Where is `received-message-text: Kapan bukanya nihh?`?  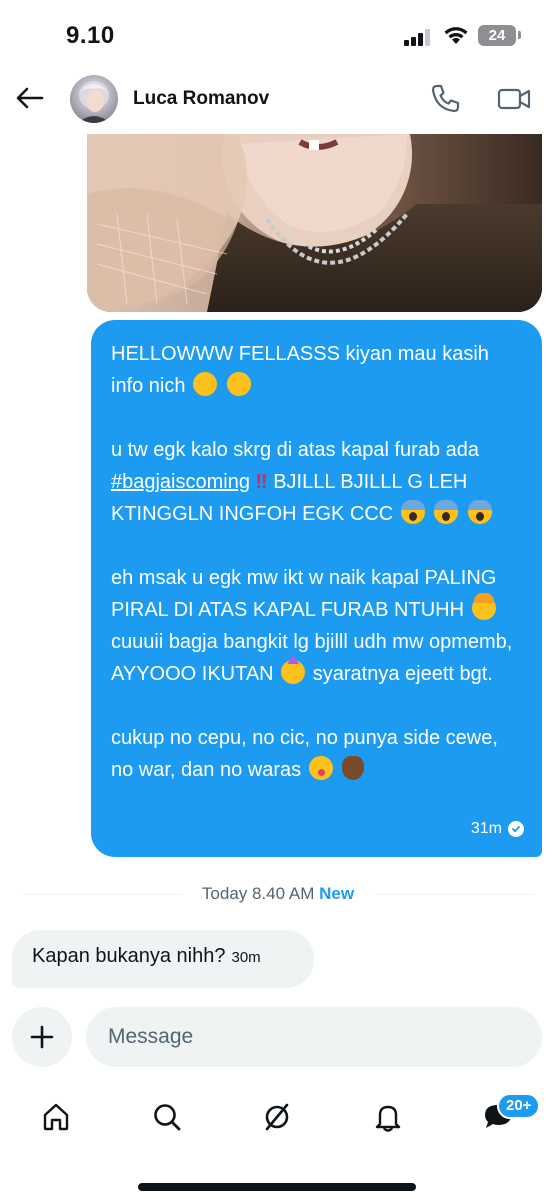 received-message-text: Kapan bukanya nihh? is located at coordinates (129, 956).